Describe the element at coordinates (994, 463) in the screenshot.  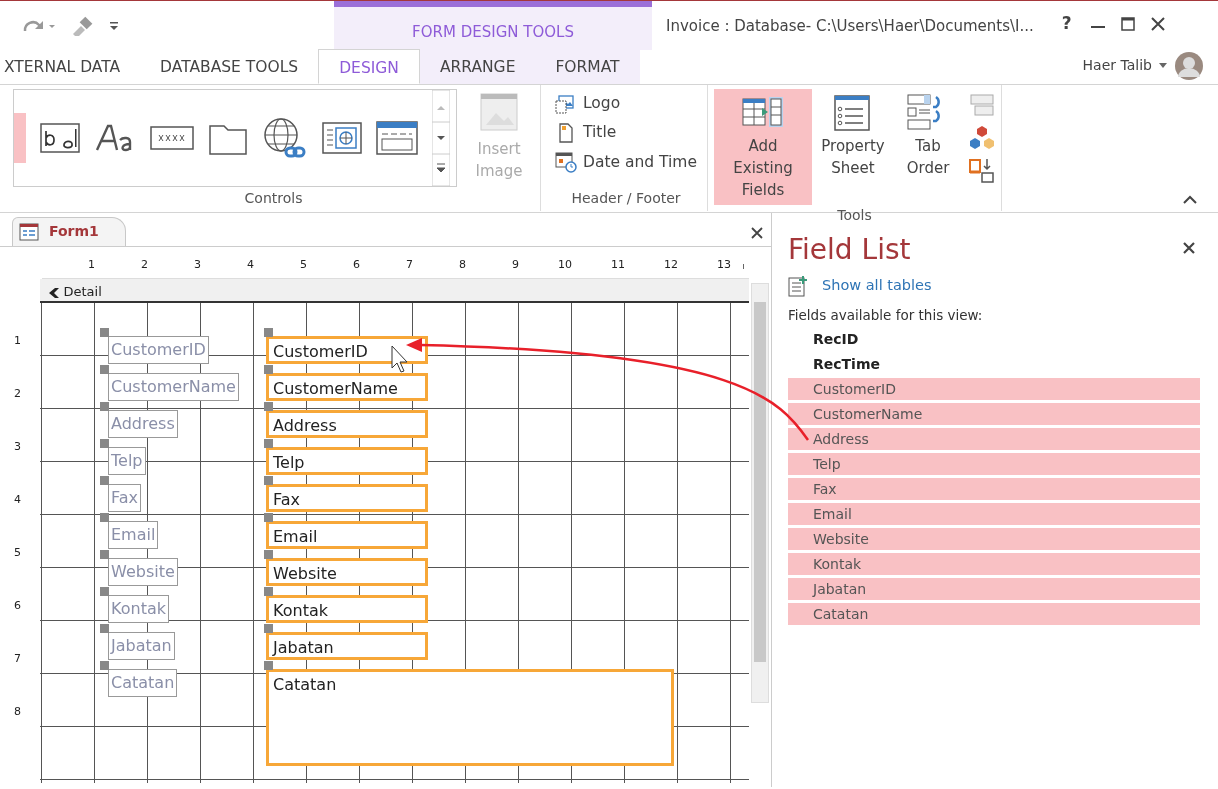
I see `field-list-item: Telp` at that location.